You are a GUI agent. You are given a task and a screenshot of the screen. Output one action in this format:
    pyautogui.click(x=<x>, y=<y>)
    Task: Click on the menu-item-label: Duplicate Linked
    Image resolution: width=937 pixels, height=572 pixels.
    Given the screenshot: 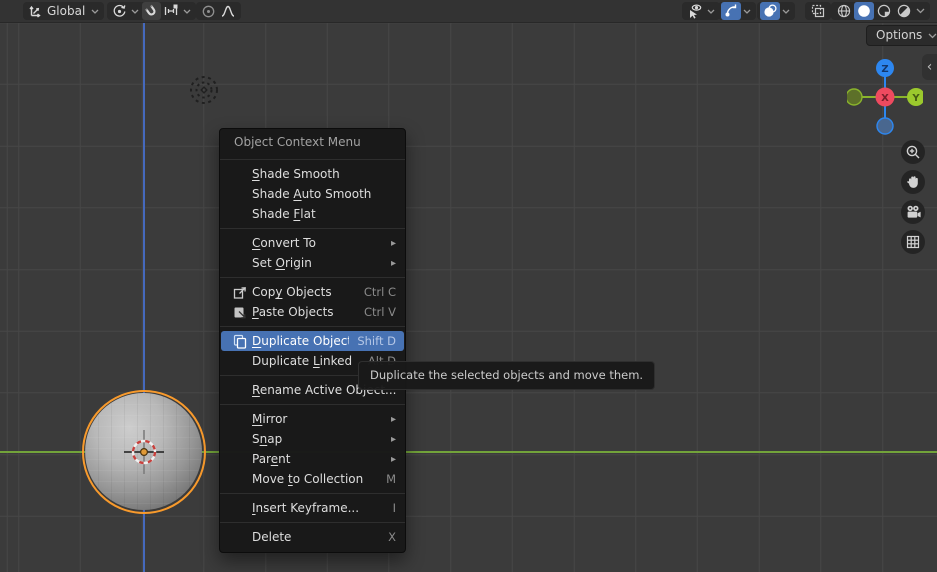 What is the action you would take?
    pyautogui.click(x=302, y=361)
    